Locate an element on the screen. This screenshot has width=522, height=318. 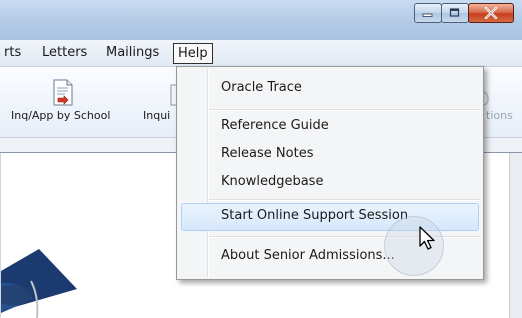
menu-reports: rts is located at coordinates (12, 53).